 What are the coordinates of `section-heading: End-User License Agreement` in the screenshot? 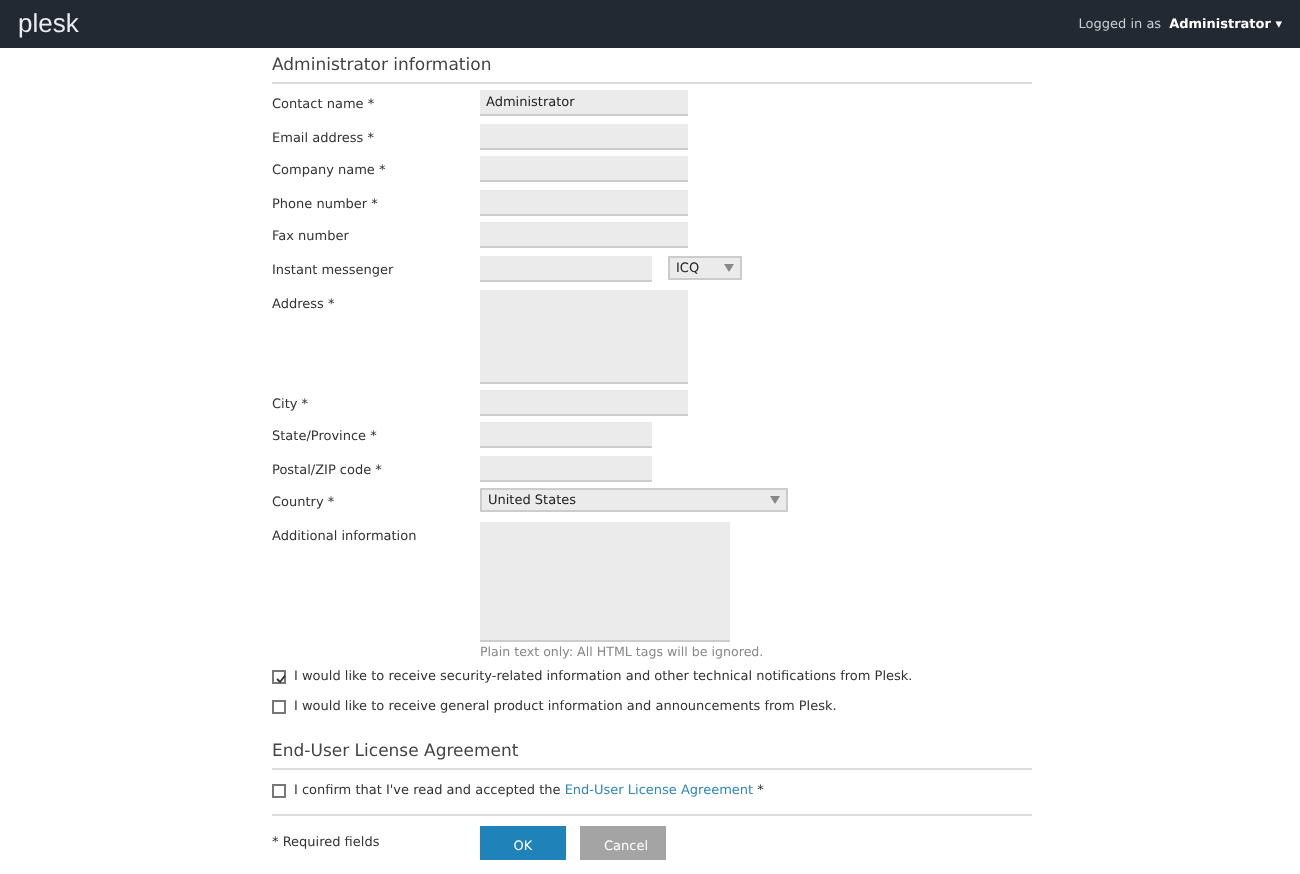 It's located at (652, 752).